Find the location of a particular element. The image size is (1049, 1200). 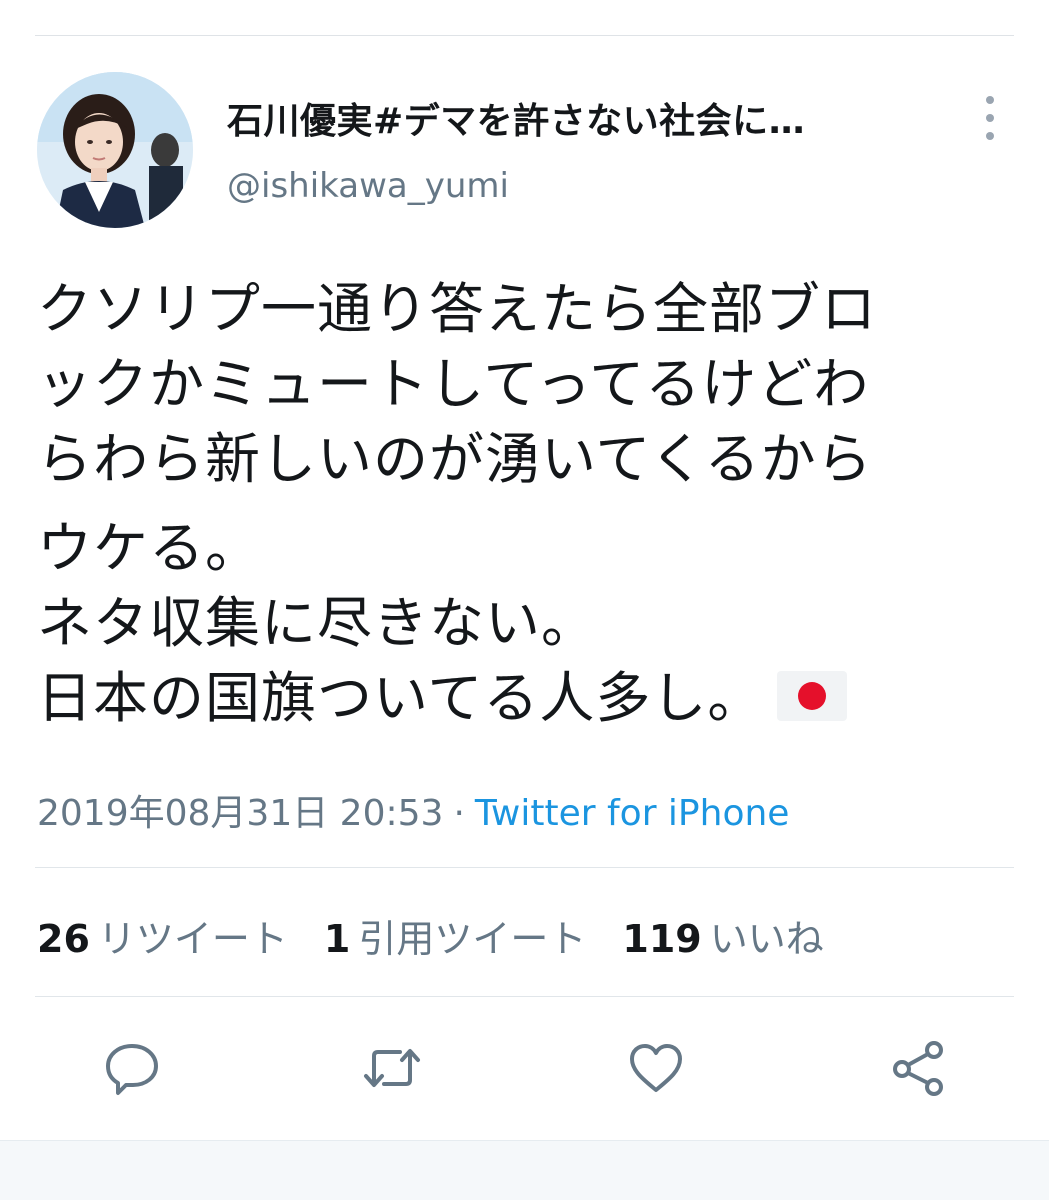

more-options-button is located at coordinates (990, 118).